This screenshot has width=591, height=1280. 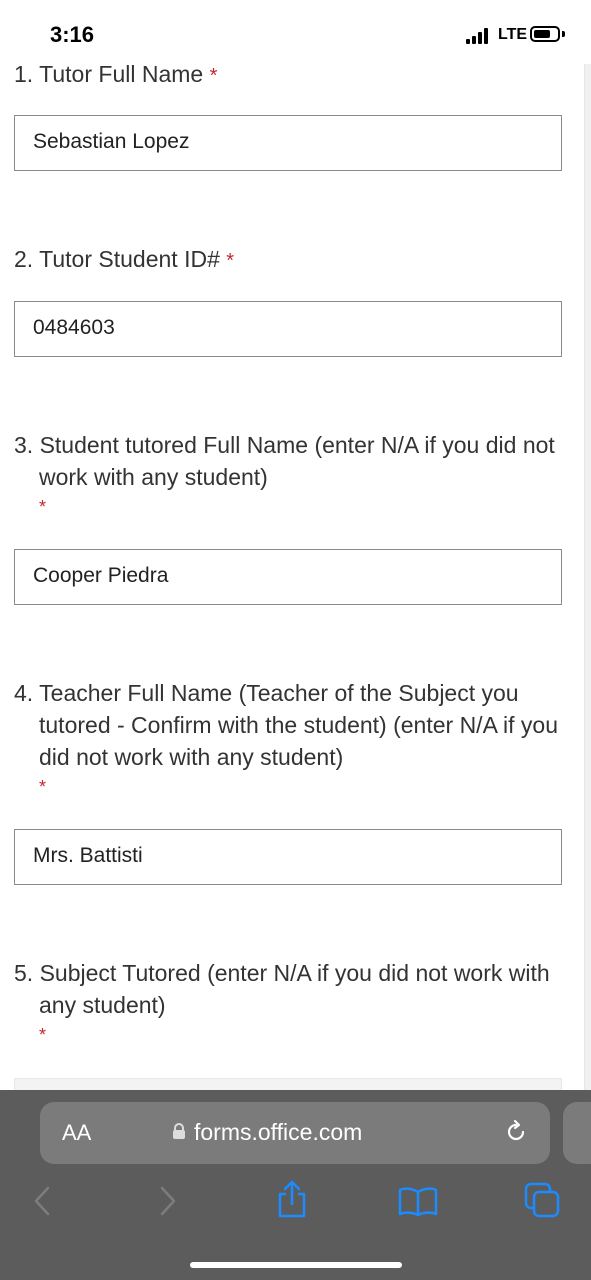 What do you see at coordinates (101, 575) in the screenshot?
I see `answer-value: Cooper Piedra` at bounding box center [101, 575].